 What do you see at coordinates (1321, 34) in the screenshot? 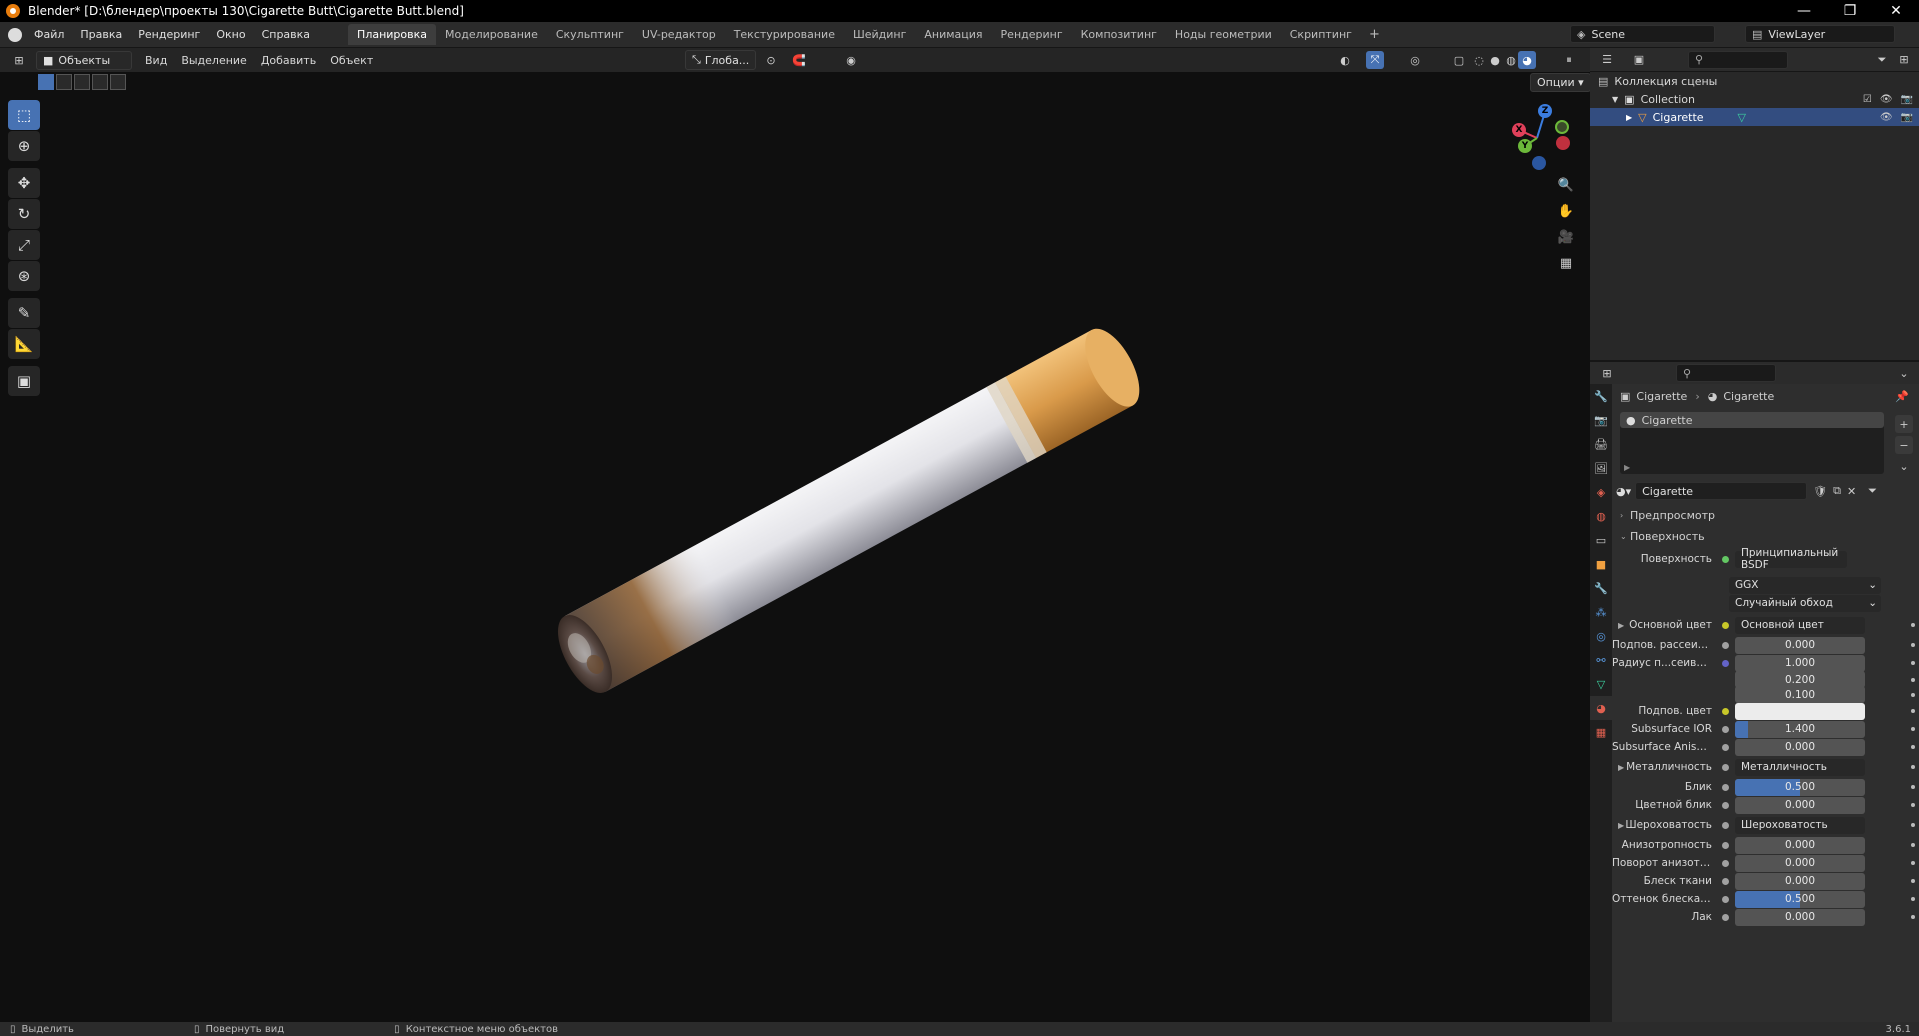
I see `workspace-tab: Скриптинг` at bounding box center [1321, 34].